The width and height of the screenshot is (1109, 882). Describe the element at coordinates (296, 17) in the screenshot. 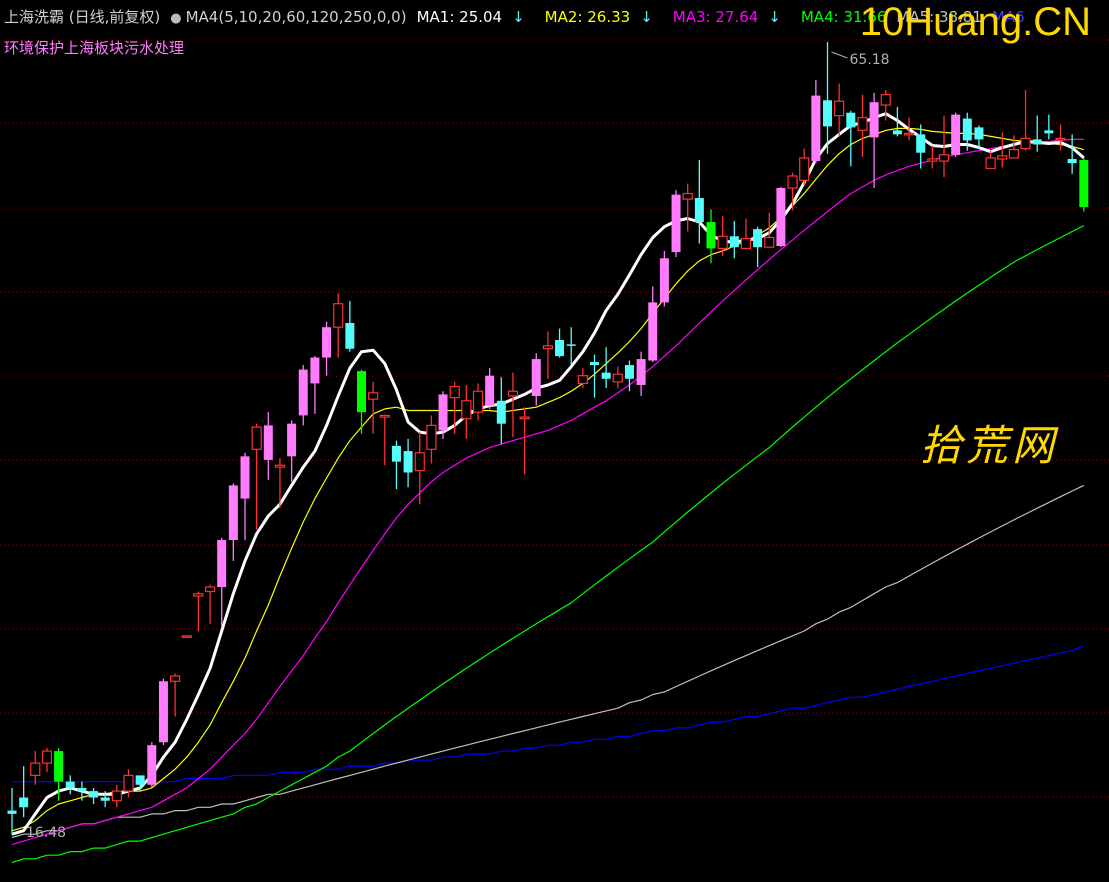

I see `ma-formula: MA4(5,10,20,60,120,250,0,0)` at that location.